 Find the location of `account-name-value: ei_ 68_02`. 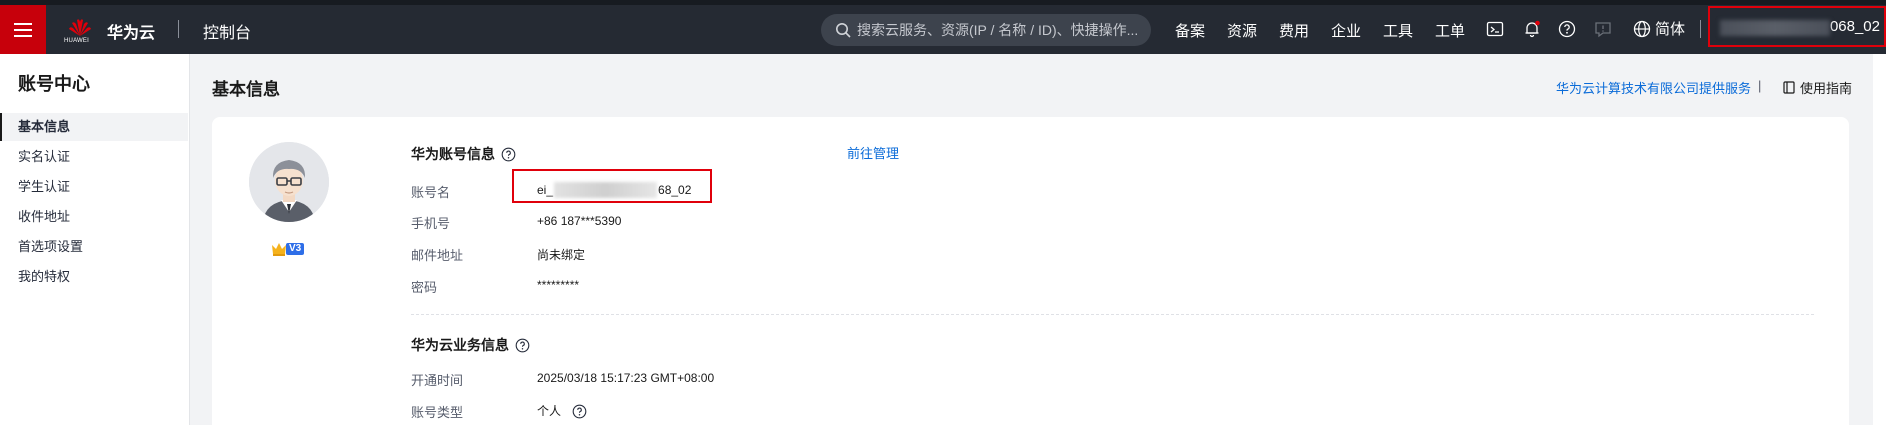

account-name-value: ei_ 68_02 is located at coordinates (614, 190).